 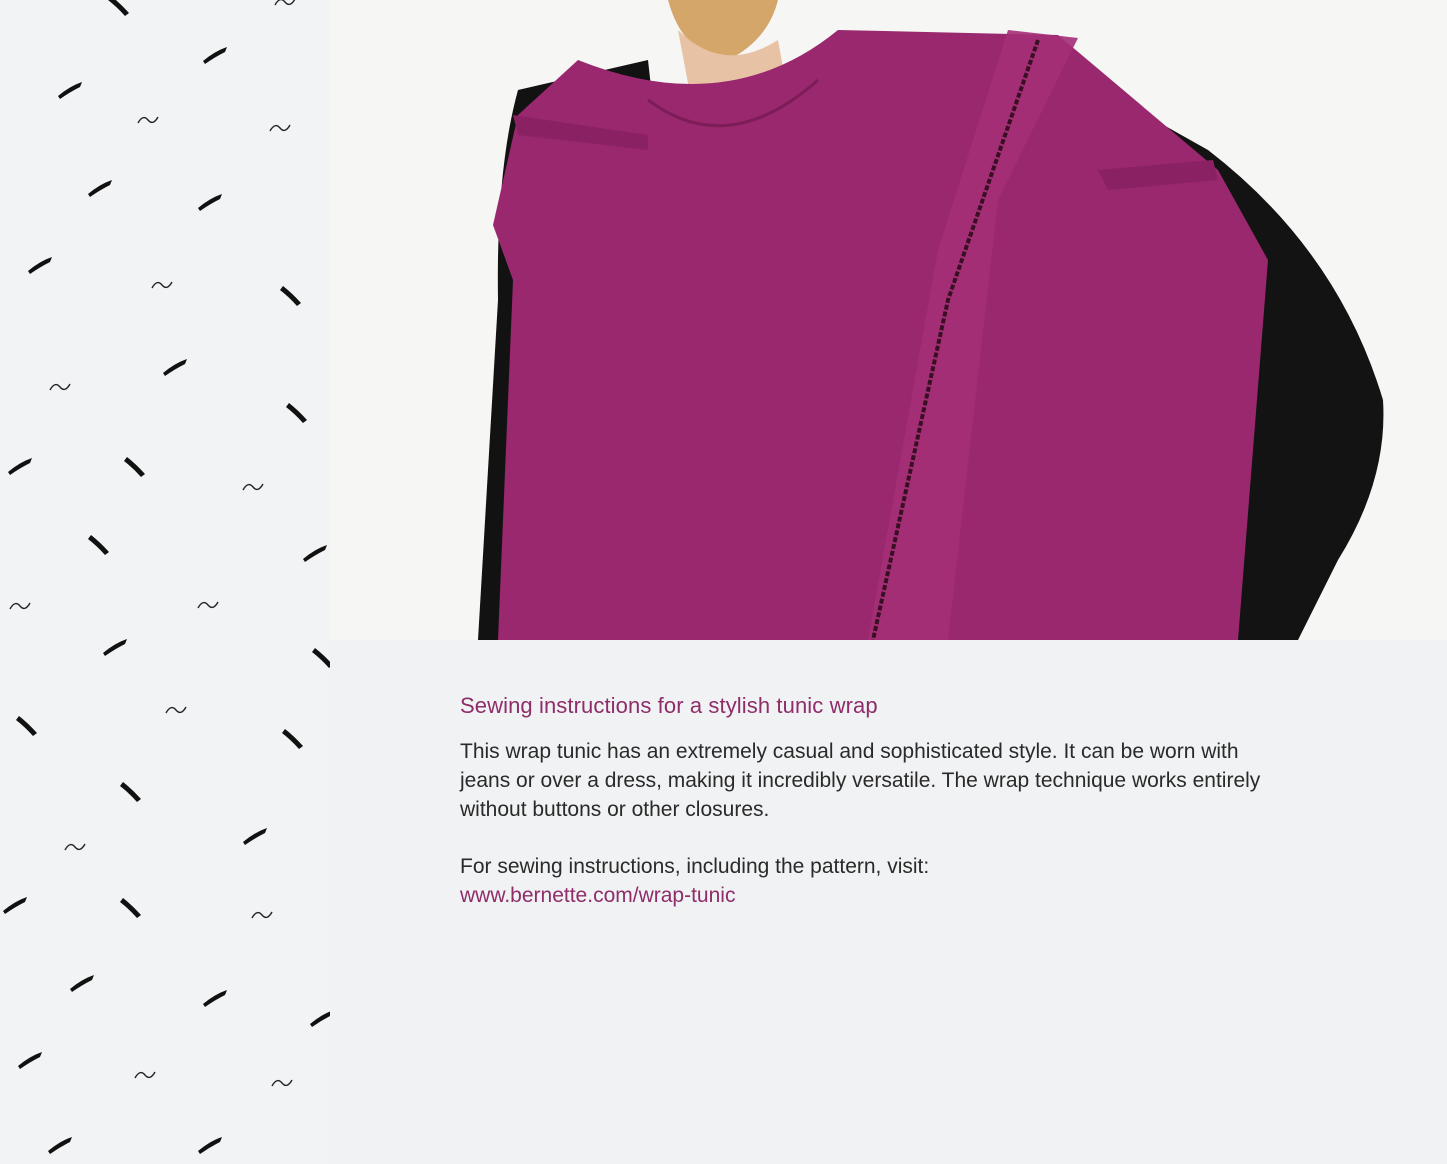 What do you see at coordinates (870, 895) in the screenshot?
I see `instructions-link: www.bernette.com/wrap-tunic` at bounding box center [870, 895].